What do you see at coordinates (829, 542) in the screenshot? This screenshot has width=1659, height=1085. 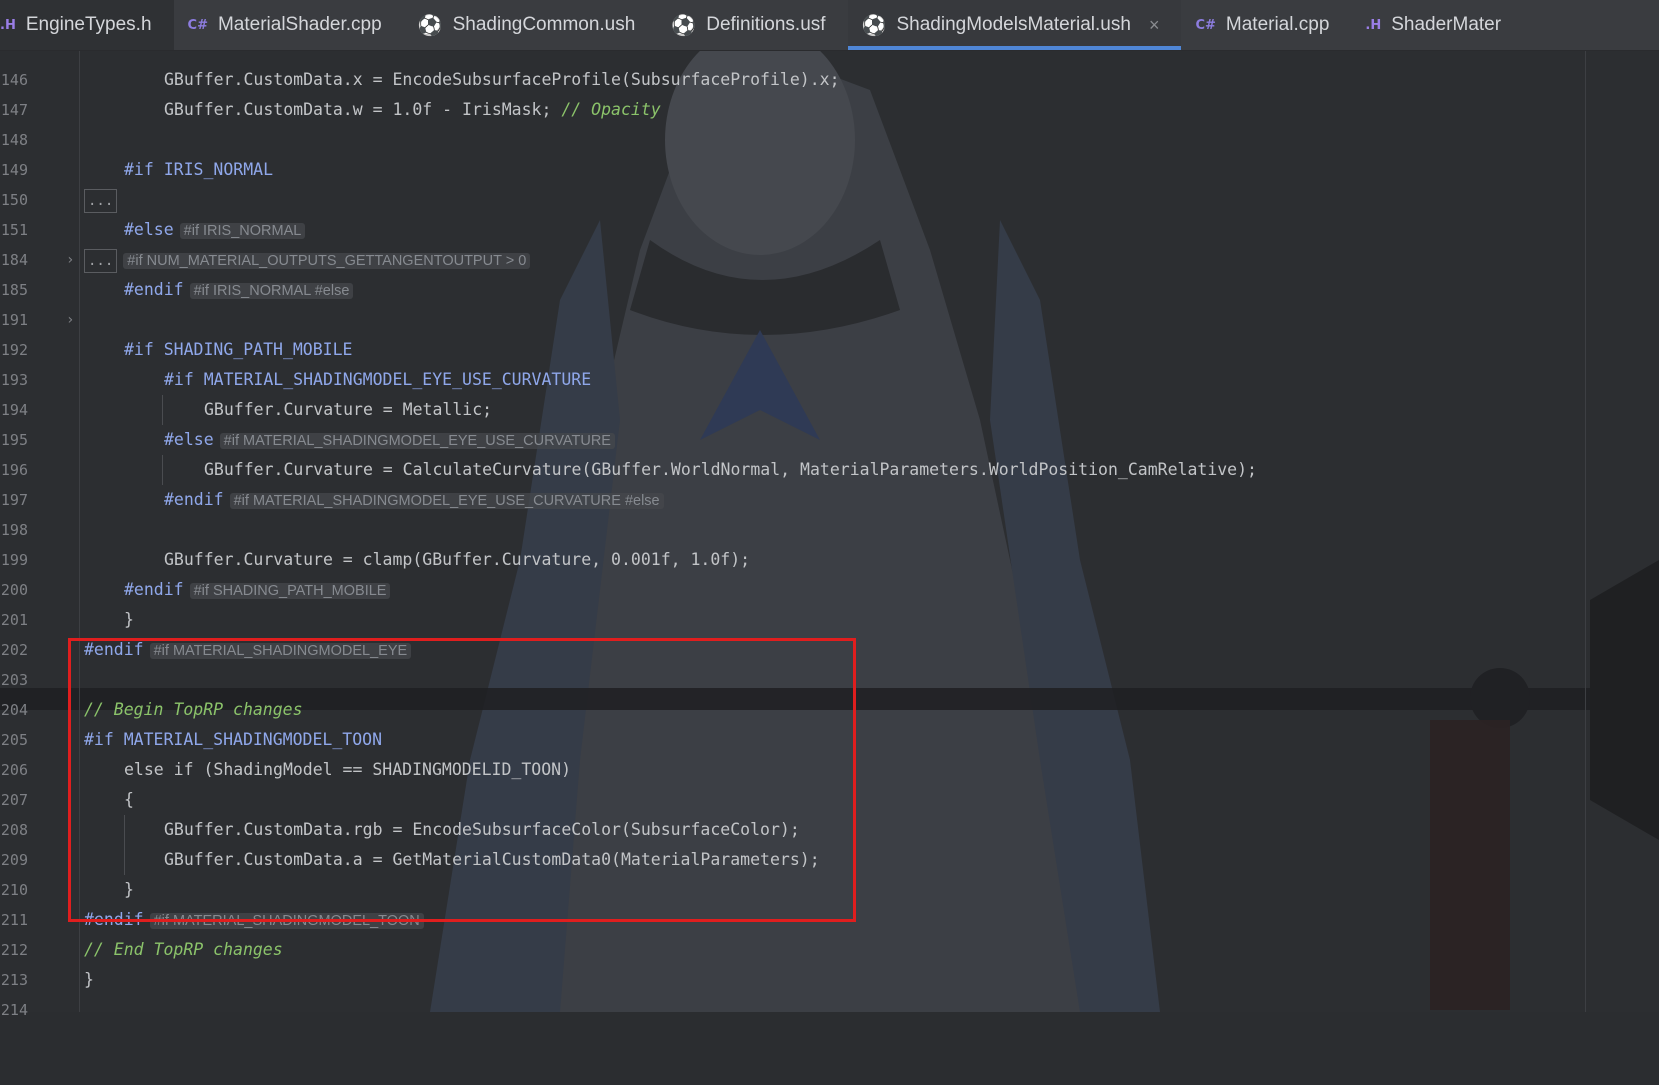 I see `code-line: 199` at bounding box center [829, 542].